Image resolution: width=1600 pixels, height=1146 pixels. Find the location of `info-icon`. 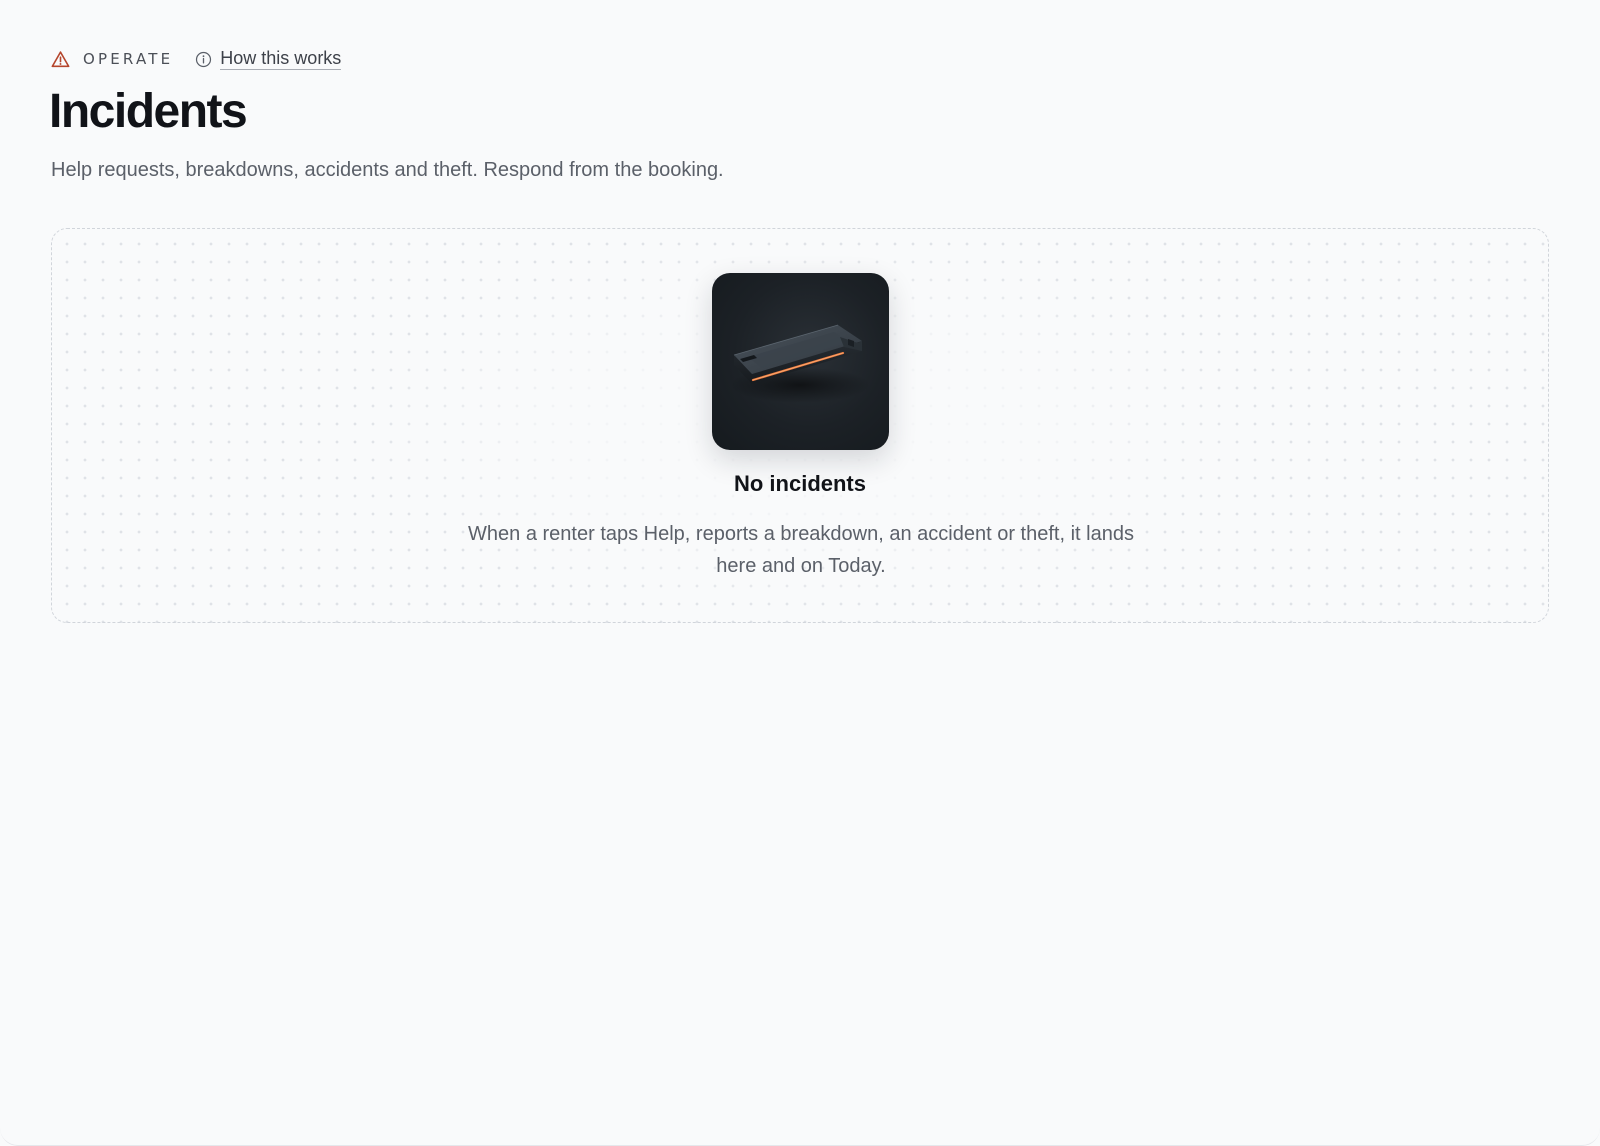

info-icon is located at coordinates (203, 59).